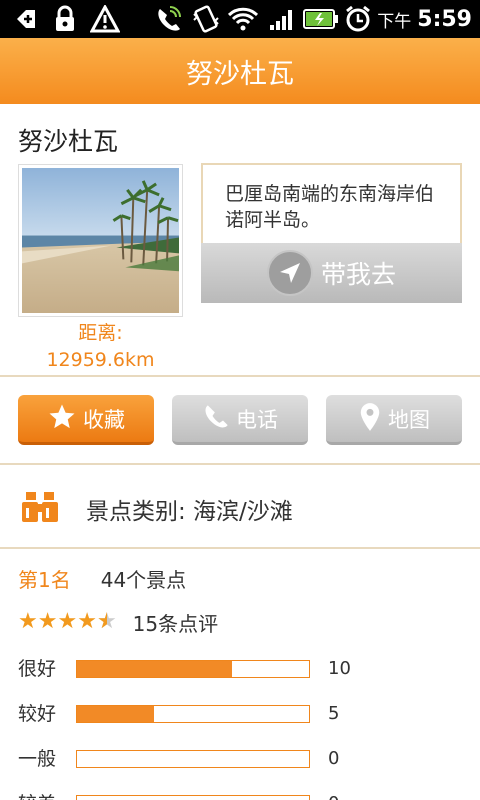 The image size is (480, 800). Describe the element at coordinates (321, 19) in the screenshot. I see `battery-icon` at that location.